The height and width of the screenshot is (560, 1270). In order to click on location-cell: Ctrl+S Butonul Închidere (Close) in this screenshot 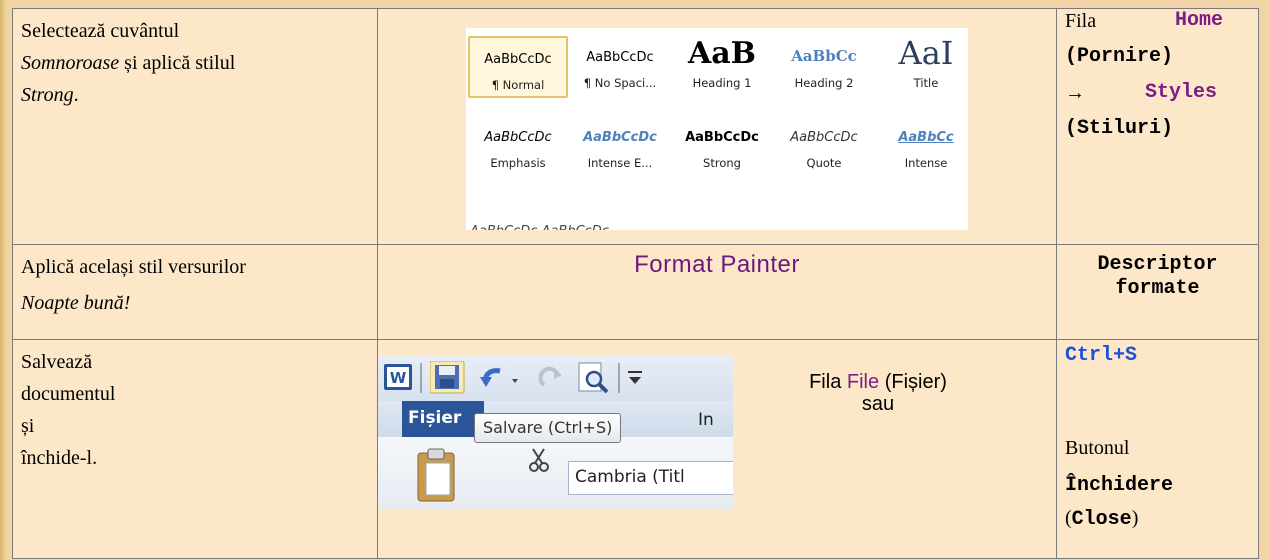, I will do `click(1157, 449)`.